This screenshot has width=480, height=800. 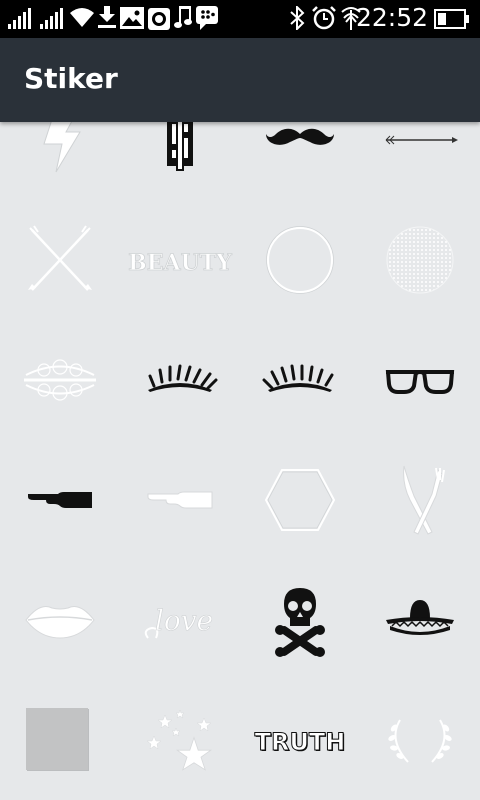 I want to click on bbm-icon, so click(x=207, y=18).